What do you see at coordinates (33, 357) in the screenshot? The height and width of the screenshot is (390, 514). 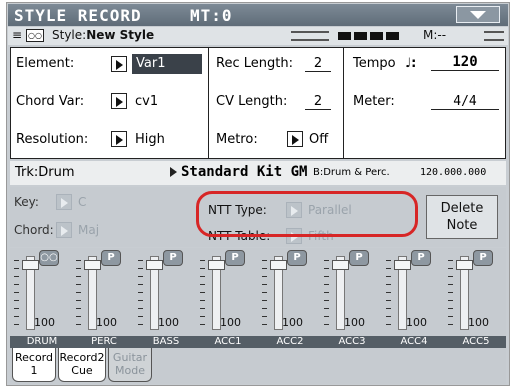 I see `tab-line1: Record` at bounding box center [33, 357].